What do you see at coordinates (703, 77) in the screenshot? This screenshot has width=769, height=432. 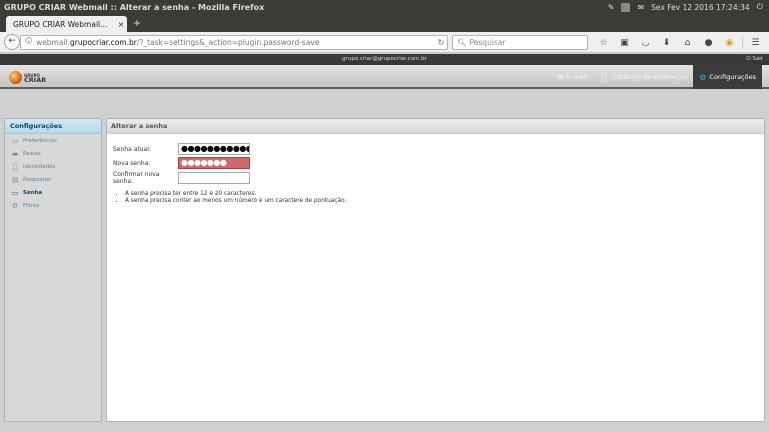 I see `gear-icon: ⚙` at bounding box center [703, 77].